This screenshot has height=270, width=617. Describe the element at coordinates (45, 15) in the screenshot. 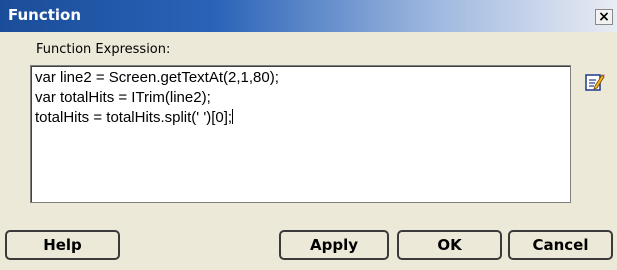

I see `window-title: Function` at that location.